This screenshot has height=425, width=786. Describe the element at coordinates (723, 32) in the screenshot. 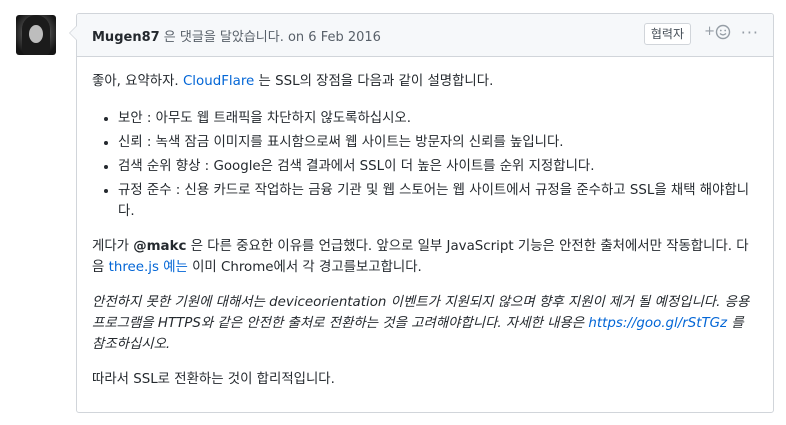

I see `smiley-icon` at that location.